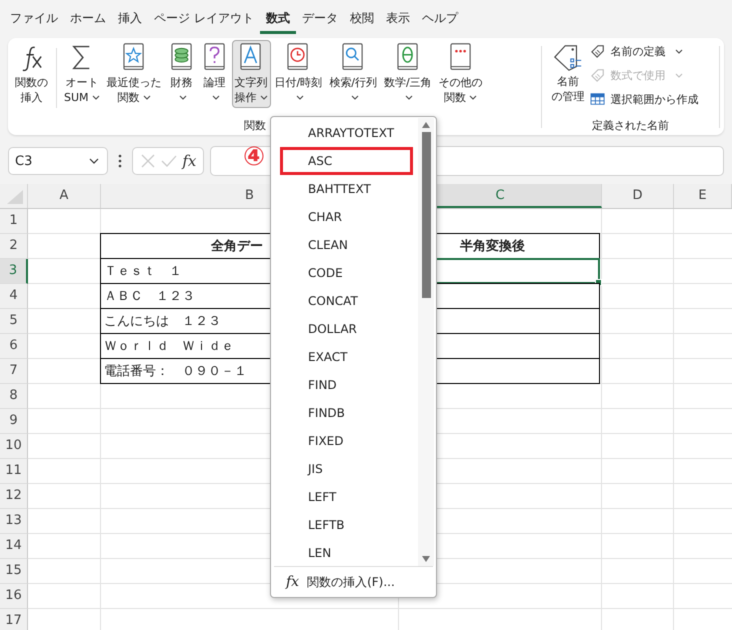 The image size is (732, 630). Describe the element at coordinates (255, 125) in the screenshot. I see `group-label: 関数` at that location.